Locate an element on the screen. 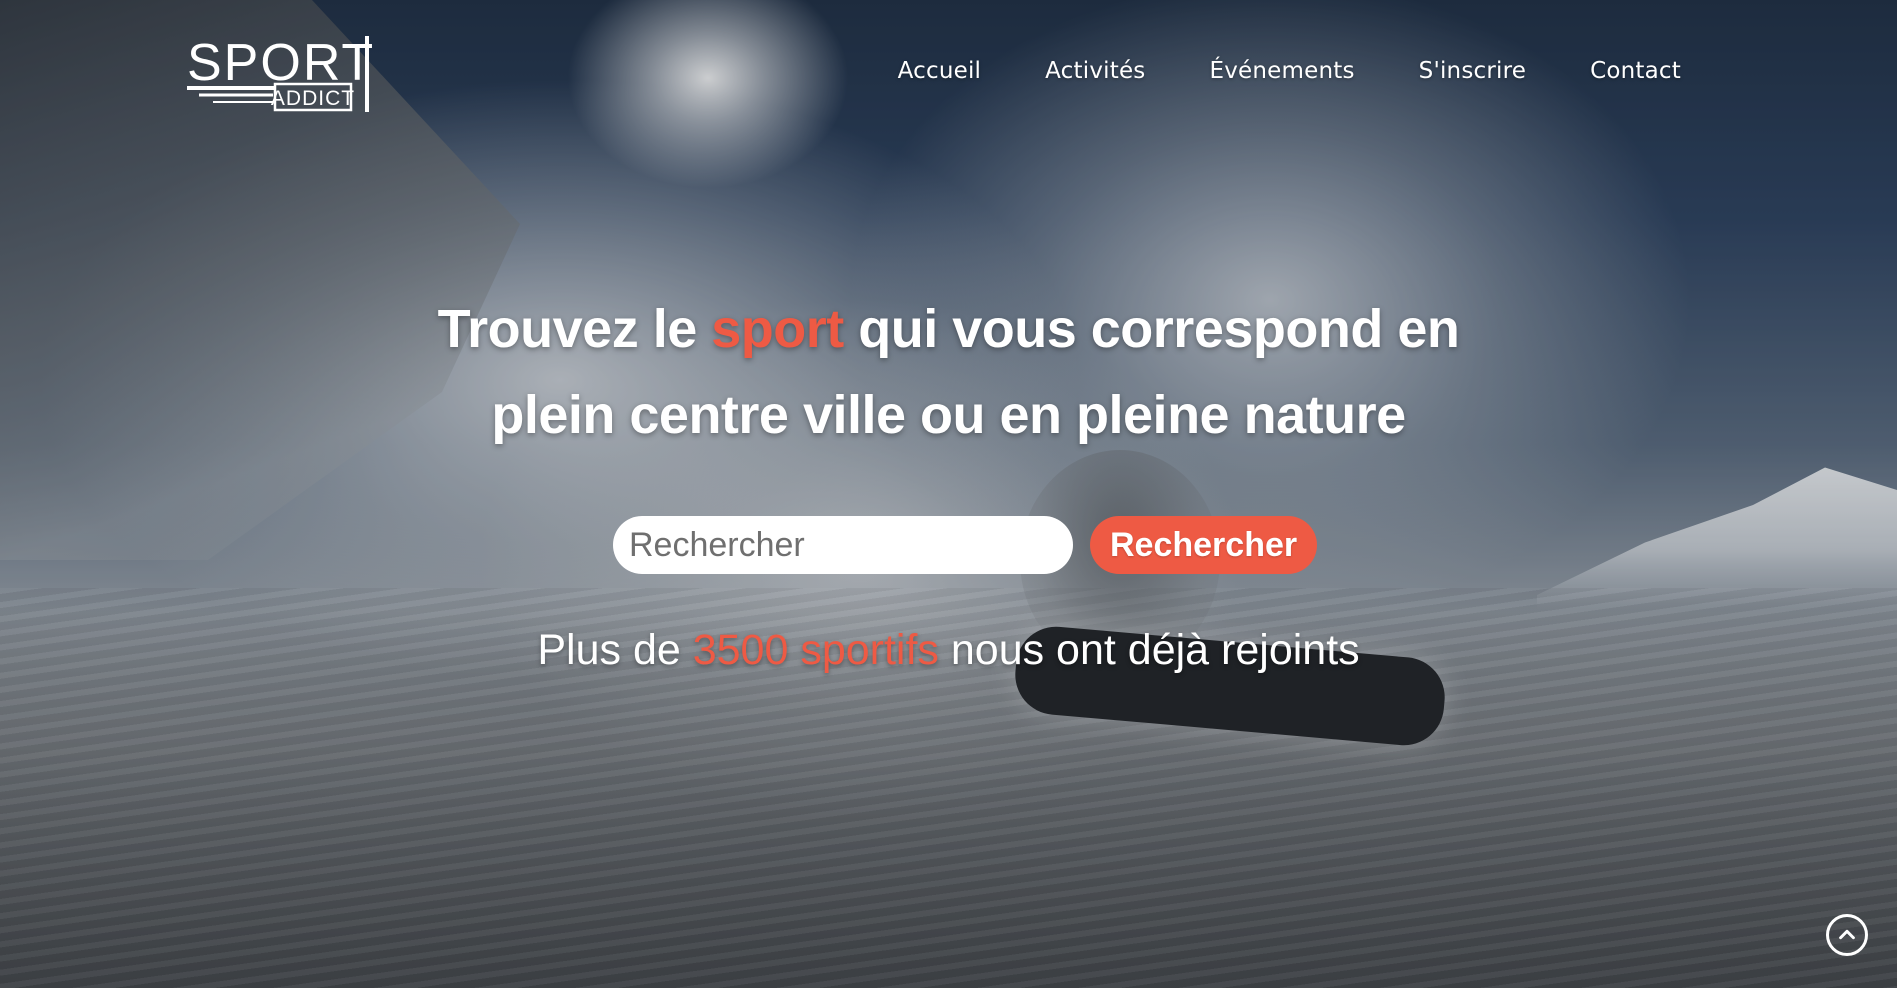  nav-item-evenements: Événements is located at coordinates (1281, 71).